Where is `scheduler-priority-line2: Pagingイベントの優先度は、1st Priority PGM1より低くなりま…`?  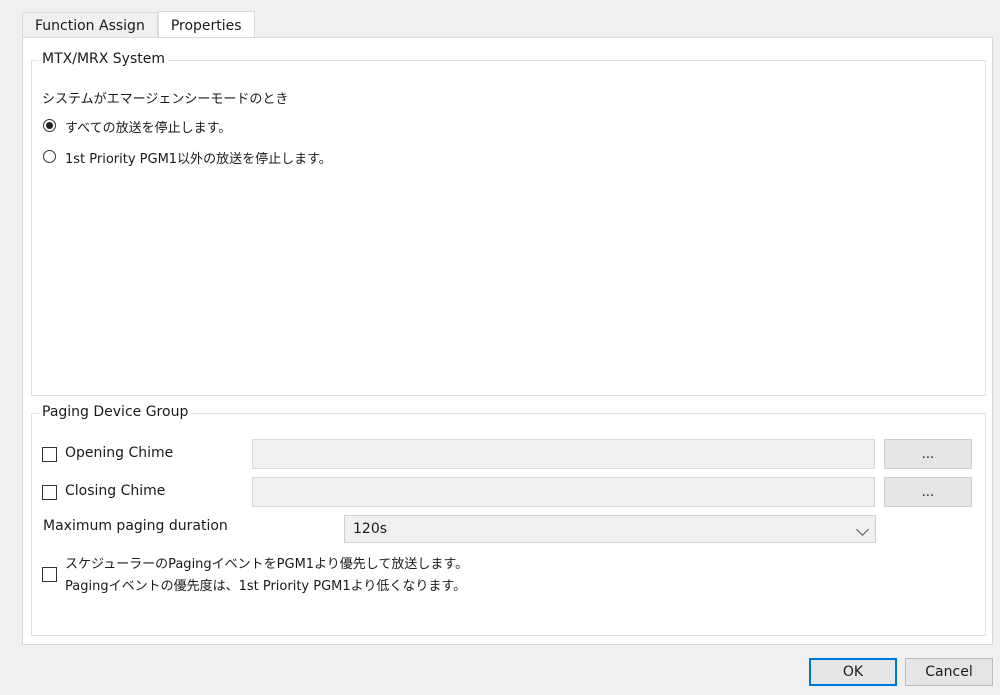 scheduler-priority-line2: Pagingイベントの優先度は、1st Priority PGM1より低くなりま… is located at coordinates (265, 584).